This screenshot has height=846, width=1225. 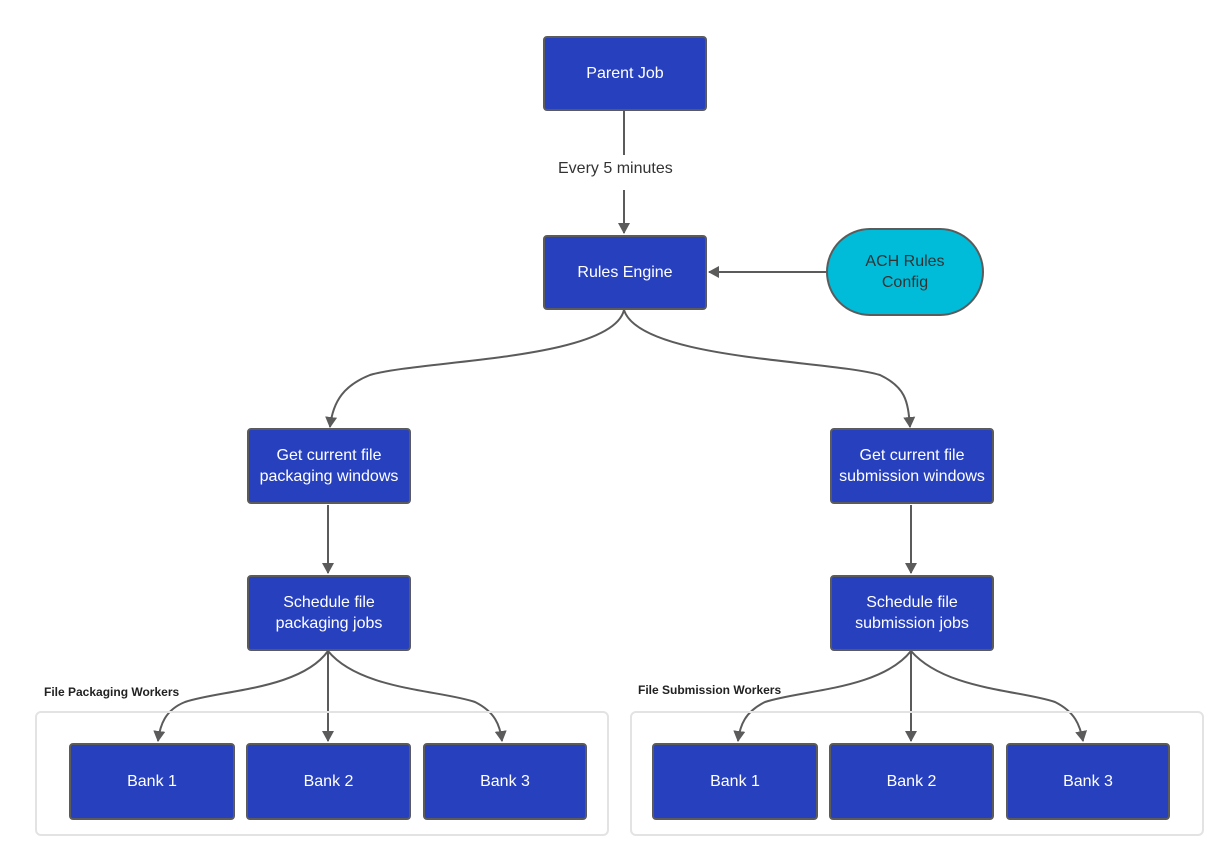 I want to click on edge-label-every-5-minutes: Every 5 minutes, so click(x=615, y=169).